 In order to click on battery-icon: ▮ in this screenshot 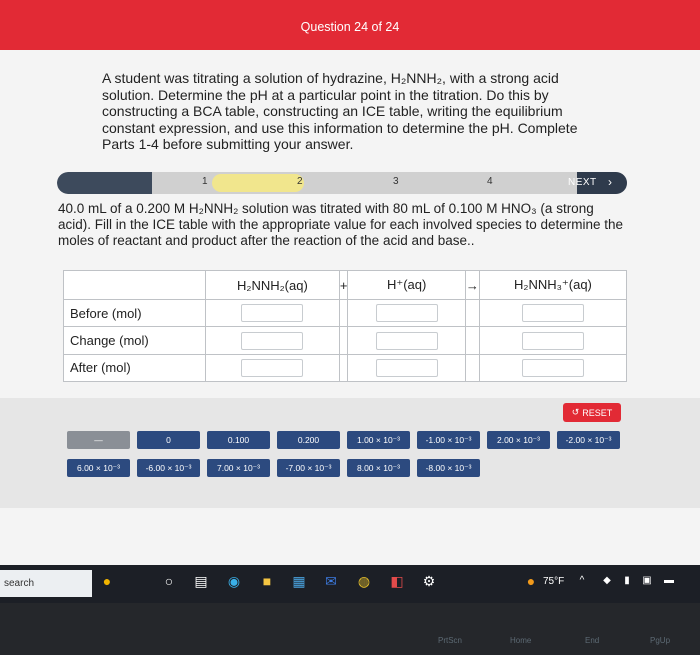, I will do `click(627, 580)`.